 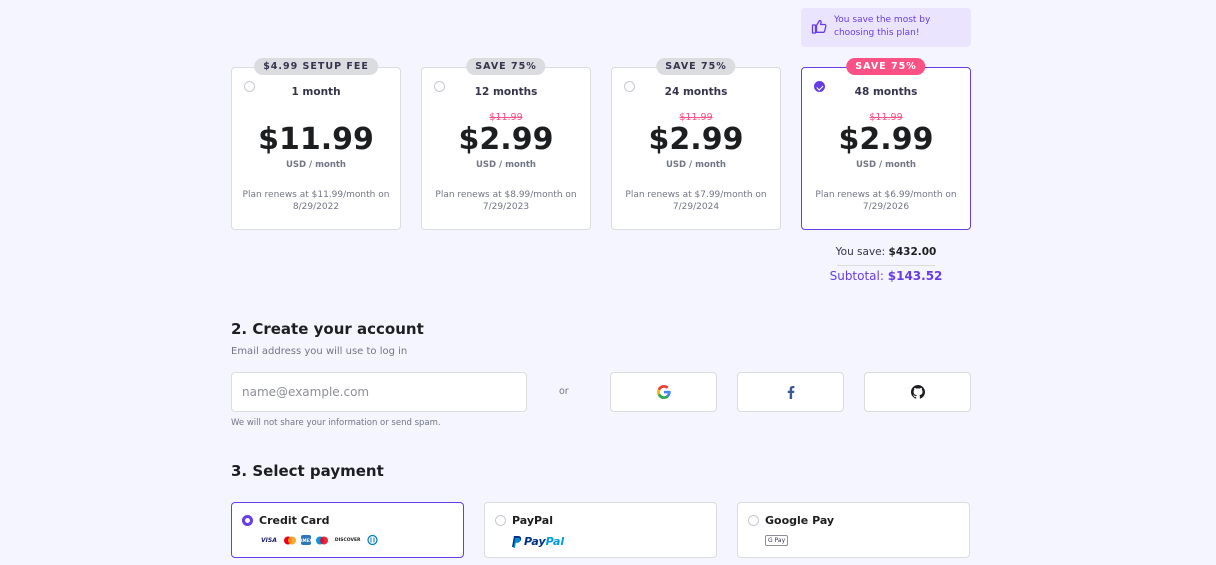 I want to click on maestro-icon, so click(x=322, y=540).